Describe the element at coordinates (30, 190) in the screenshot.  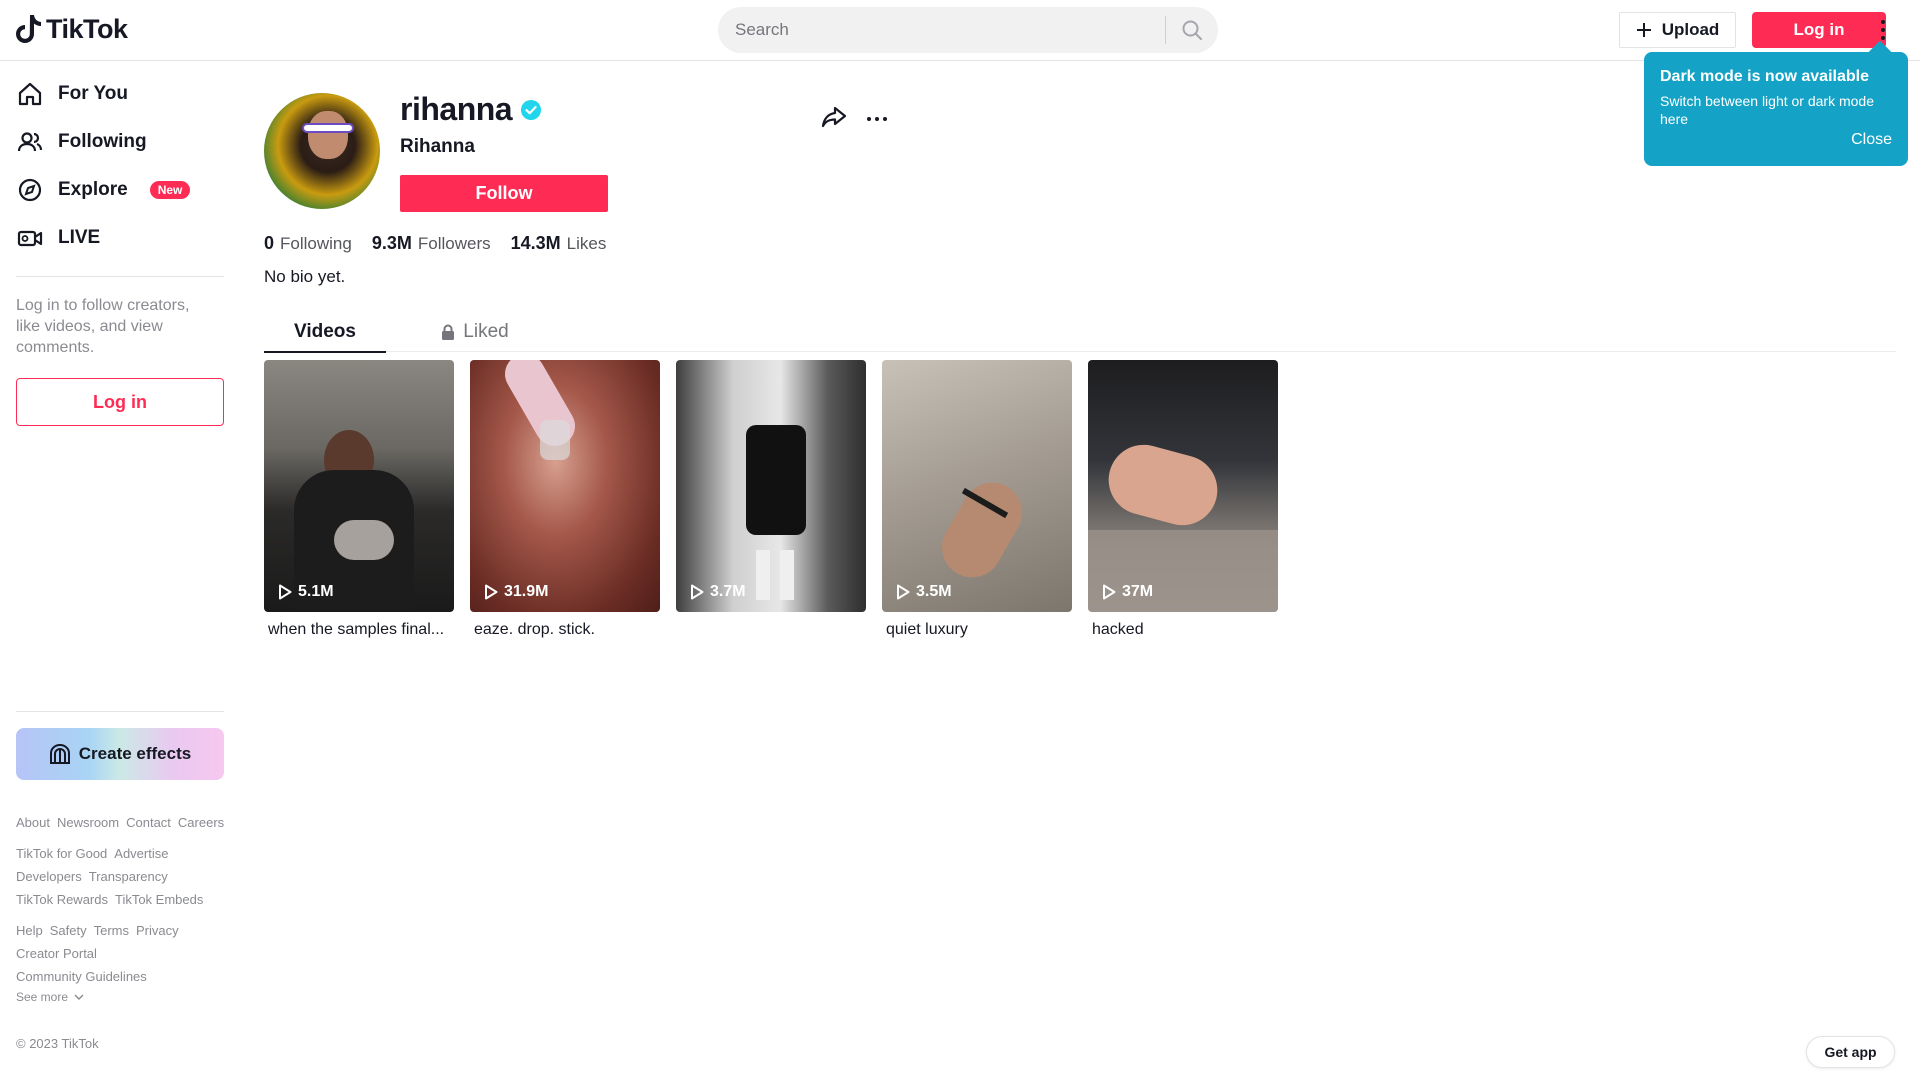
I see `compass-icon` at that location.